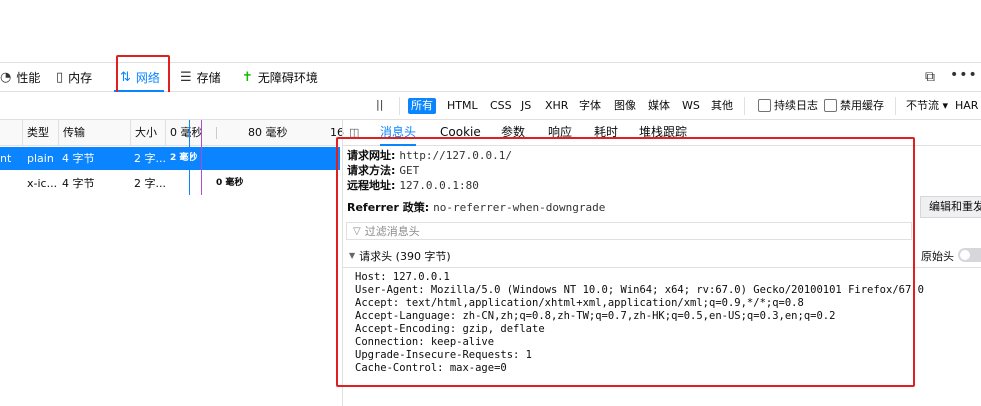 The width and height of the screenshot is (981, 406). Describe the element at coordinates (383, 170) in the screenshot. I see `request-method: 请求方法: GET` at that location.